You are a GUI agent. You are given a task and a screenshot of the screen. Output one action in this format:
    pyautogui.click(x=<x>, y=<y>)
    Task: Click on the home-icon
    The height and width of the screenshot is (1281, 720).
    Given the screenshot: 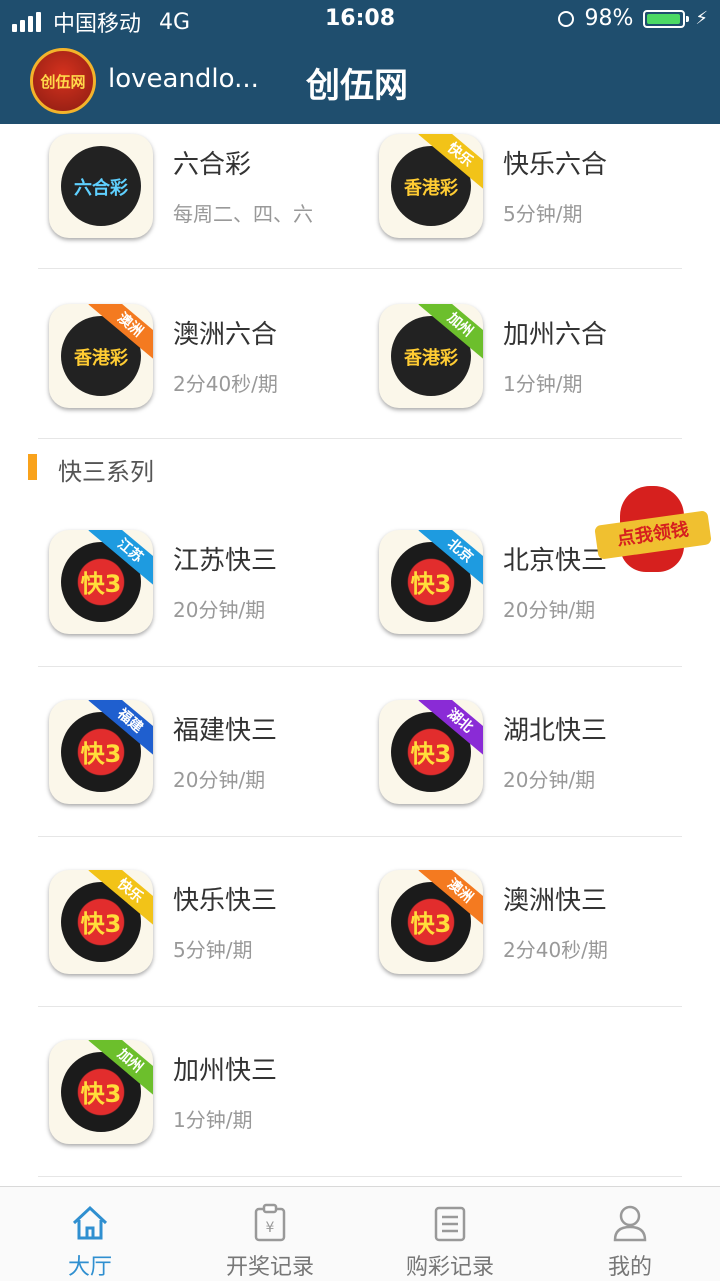 What is the action you would take?
    pyautogui.click(x=90, y=1222)
    